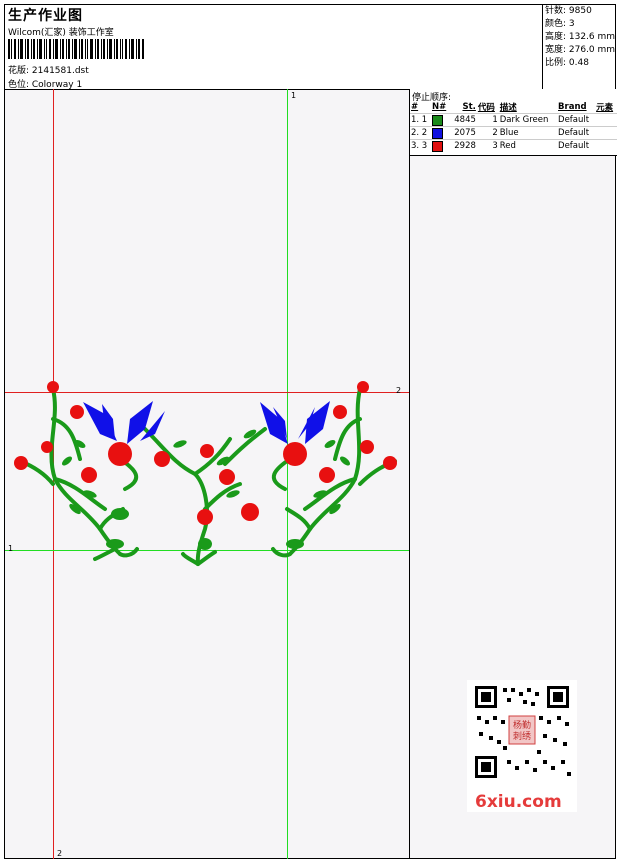  Describe the element at coordinates (76, 49) in the screenshot. I see `barcode` at that location.